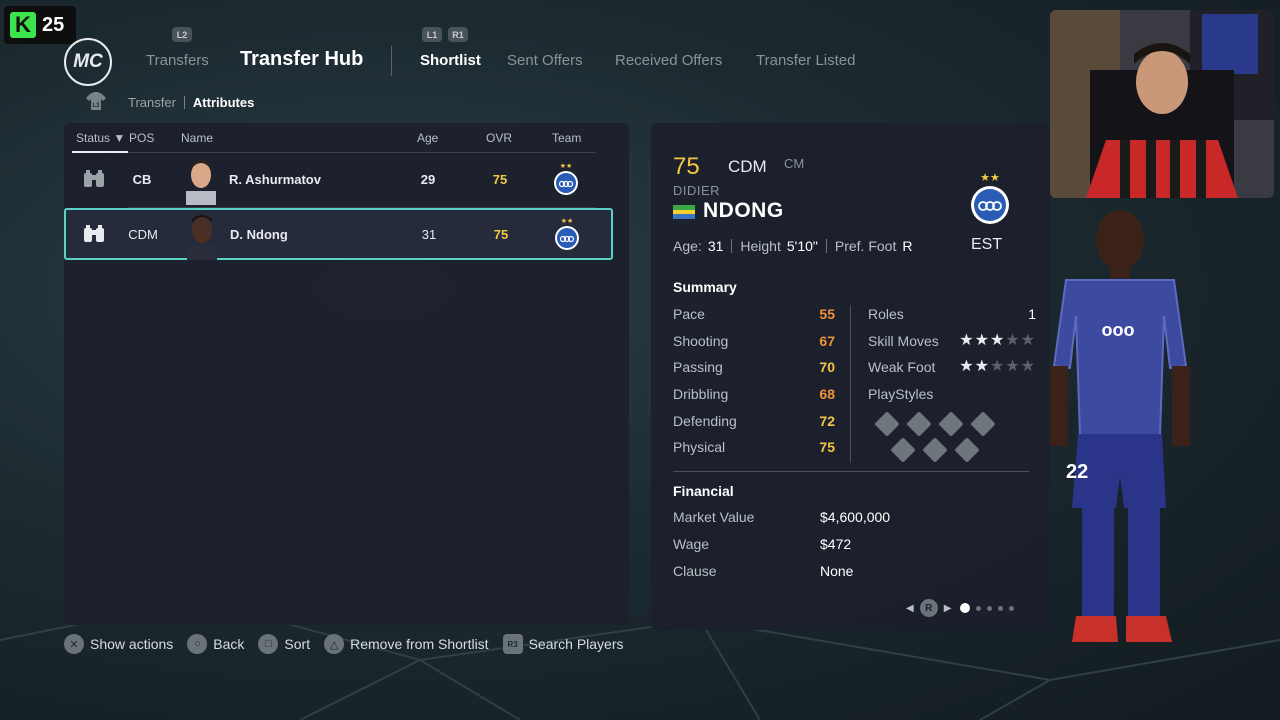 The height and width of the screenshot is (720, 1280). I want to click on col-ovr: OVR, so click(499, 138).